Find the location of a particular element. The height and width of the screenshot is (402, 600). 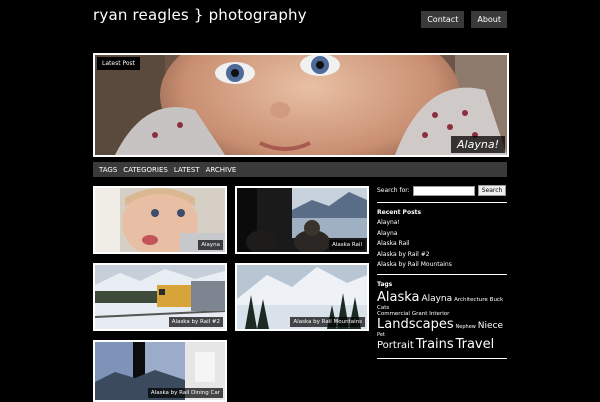

post-thumbnail-alaska-rail: Alaska Rail is located at coordinates (302, 220).